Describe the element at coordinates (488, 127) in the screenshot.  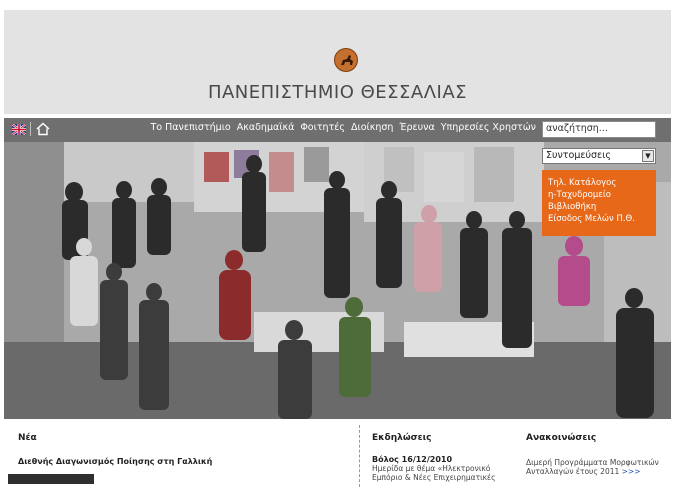
I see `nav-item-user-services: Υπηρεσίες Χρηστών` at that location.